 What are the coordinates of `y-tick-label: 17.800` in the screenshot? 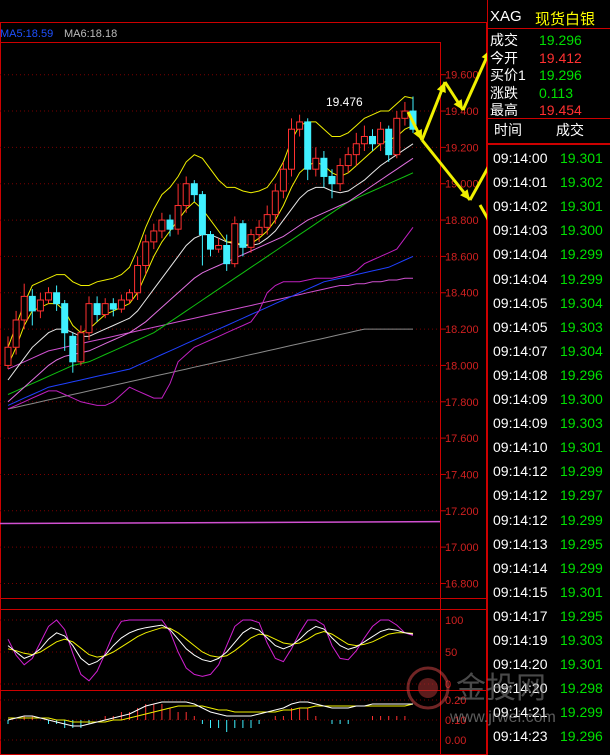 It's located at (462, 403).